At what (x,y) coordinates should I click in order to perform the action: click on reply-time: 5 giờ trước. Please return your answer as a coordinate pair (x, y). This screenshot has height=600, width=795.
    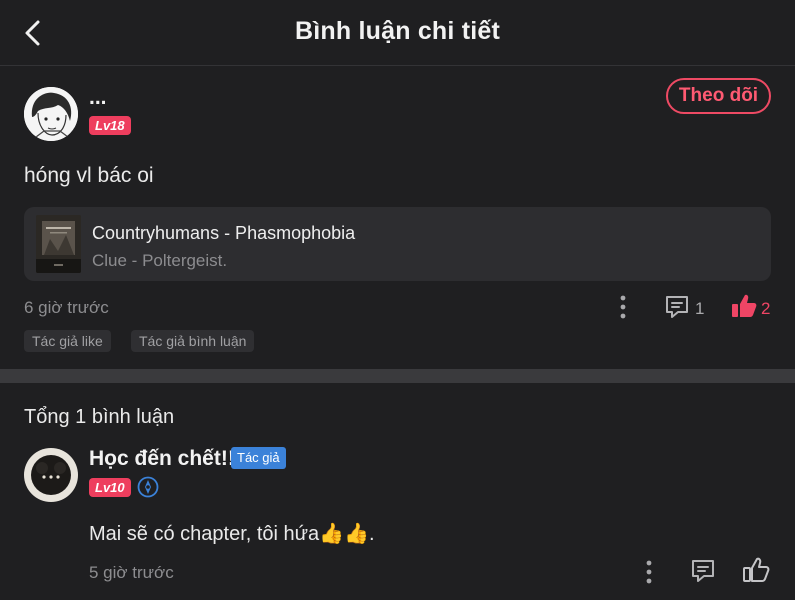
    Looking at the image, I should click on (131, 572).